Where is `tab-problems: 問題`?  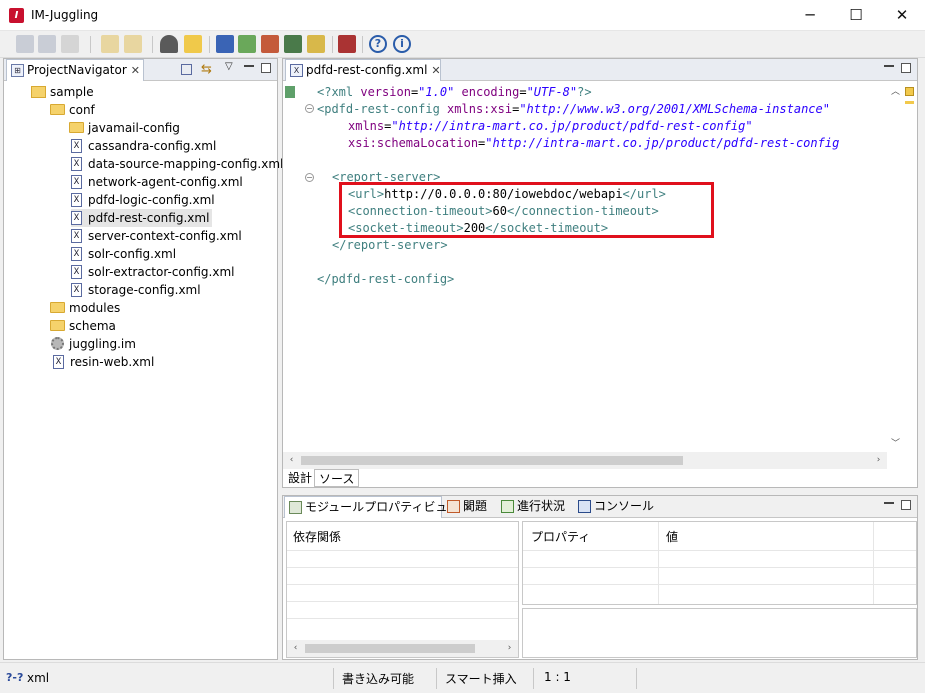
tab-problems: 問題 is located at coordinates (467, 507).